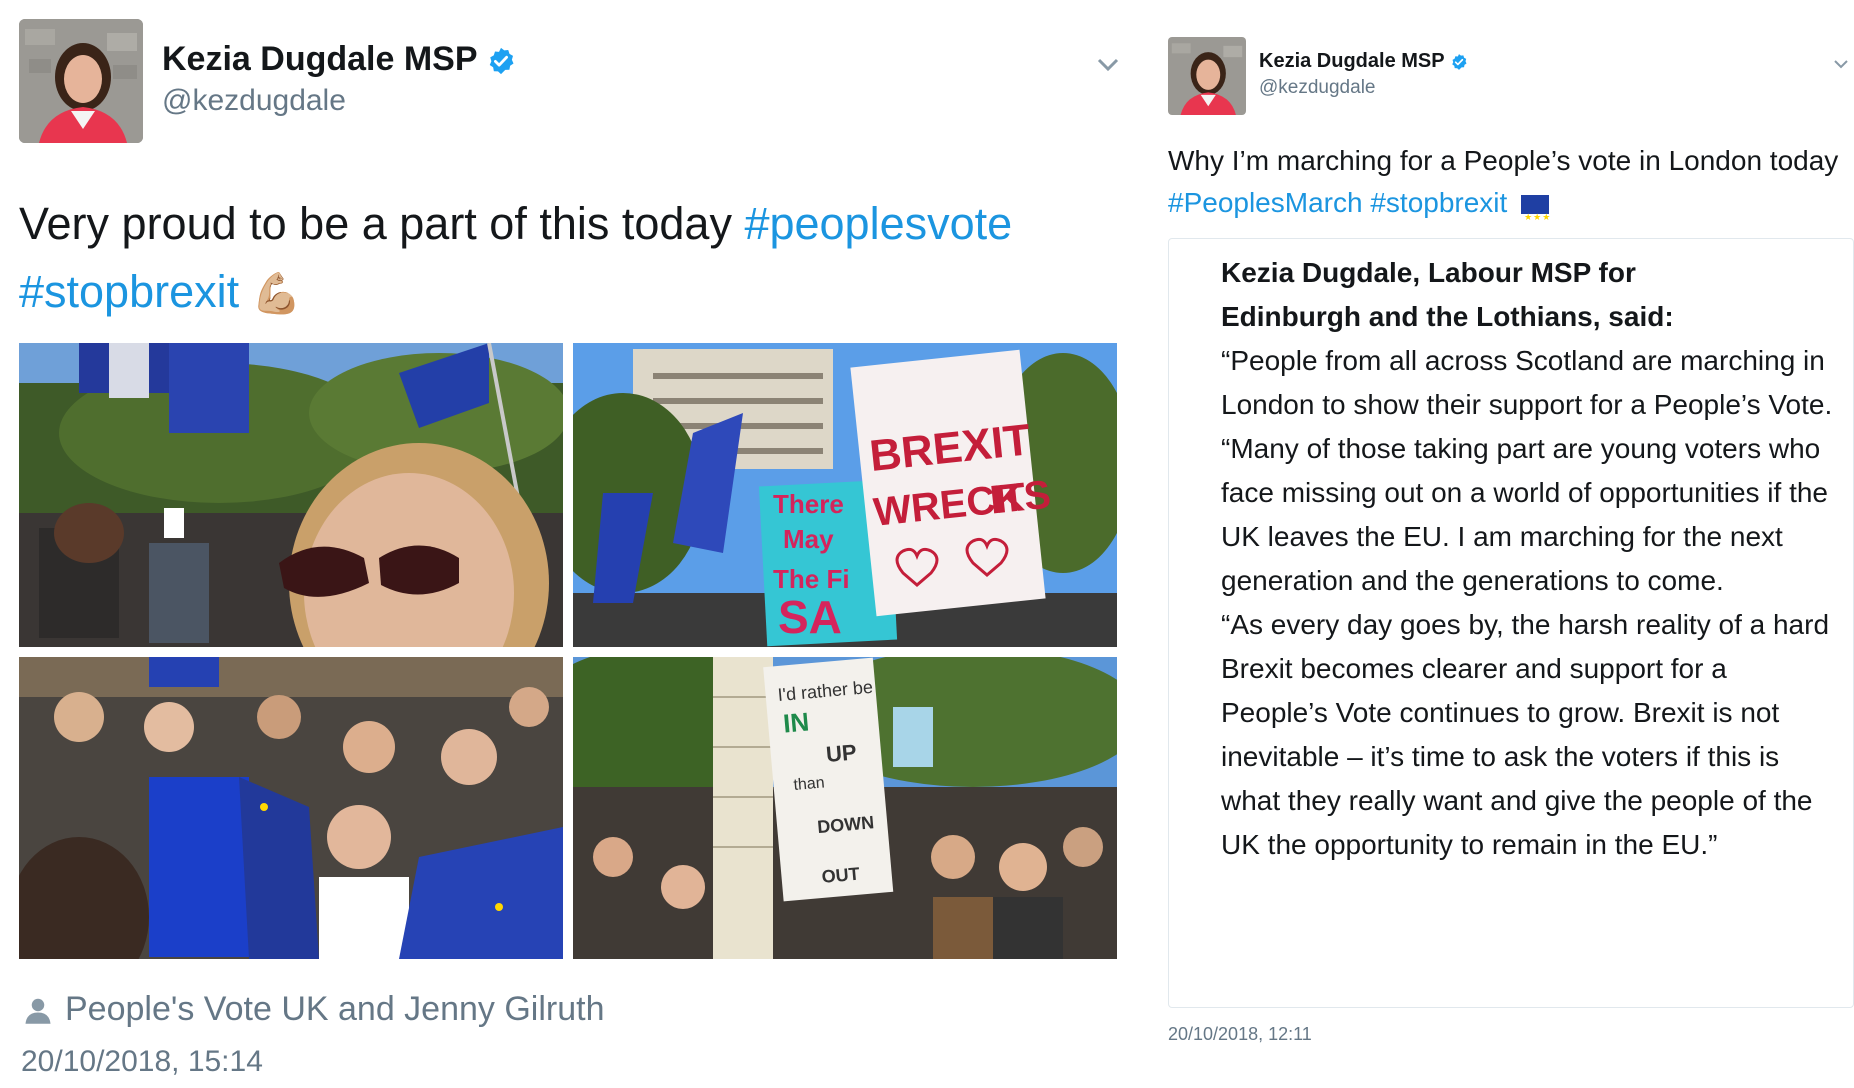 The width and height of the screenshot is (1854, 1088). What do you see at coordinates (808, 504) in the screenshot?
I see `sign-say-text: There` at bounding box center [808, 504].